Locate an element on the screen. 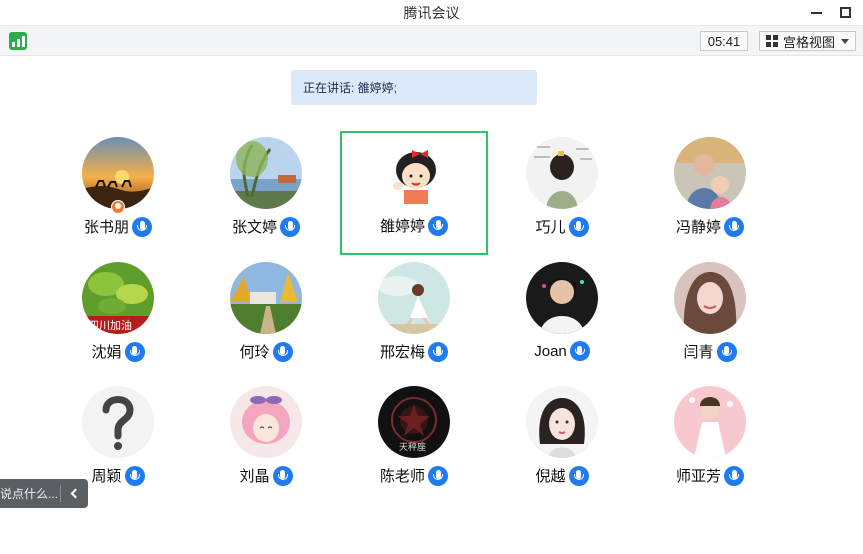 This screenshot has height=554, width=863. participant-tile: 天秤座 陈老师 is located at coordinates (414, 443).